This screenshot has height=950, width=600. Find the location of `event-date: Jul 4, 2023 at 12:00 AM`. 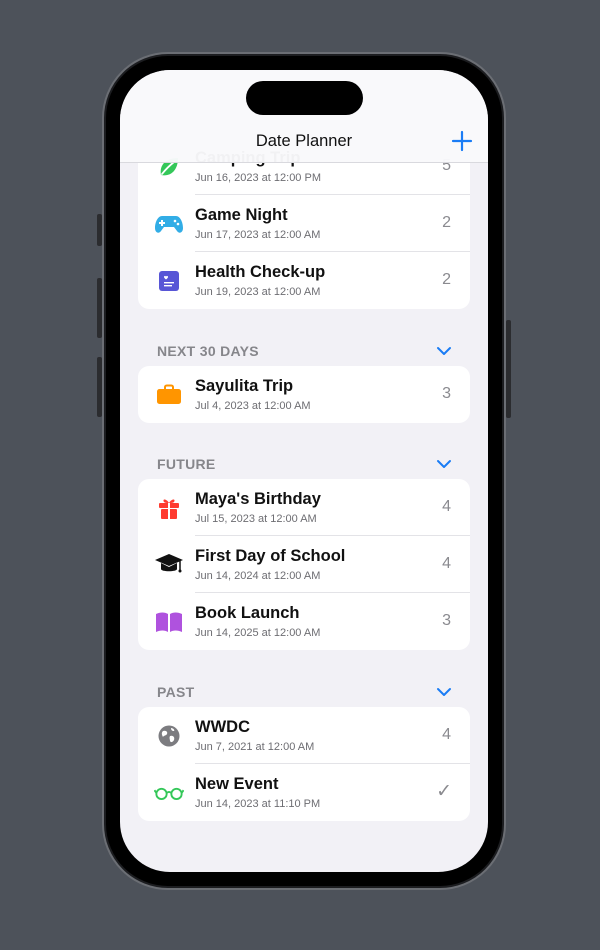

event-date: Jul 4, 2023 at 12:00 AM is located at coordinates (253, 406).